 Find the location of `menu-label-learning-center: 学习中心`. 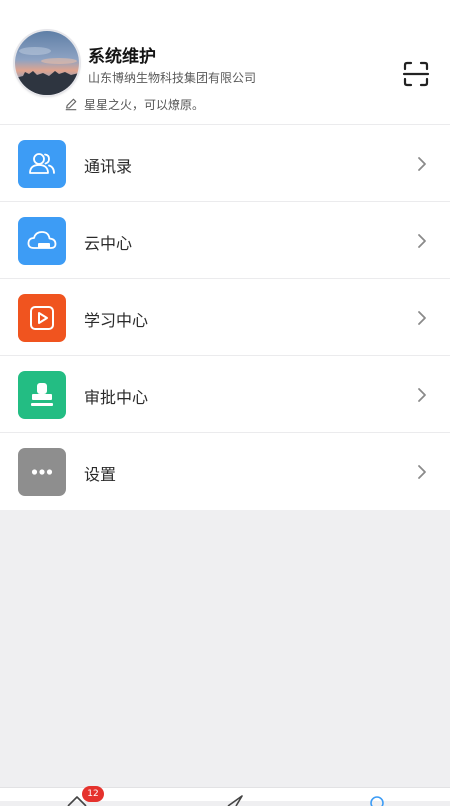

menu-label-learning-center: 学习中心 is located at coordinates (116, 320).